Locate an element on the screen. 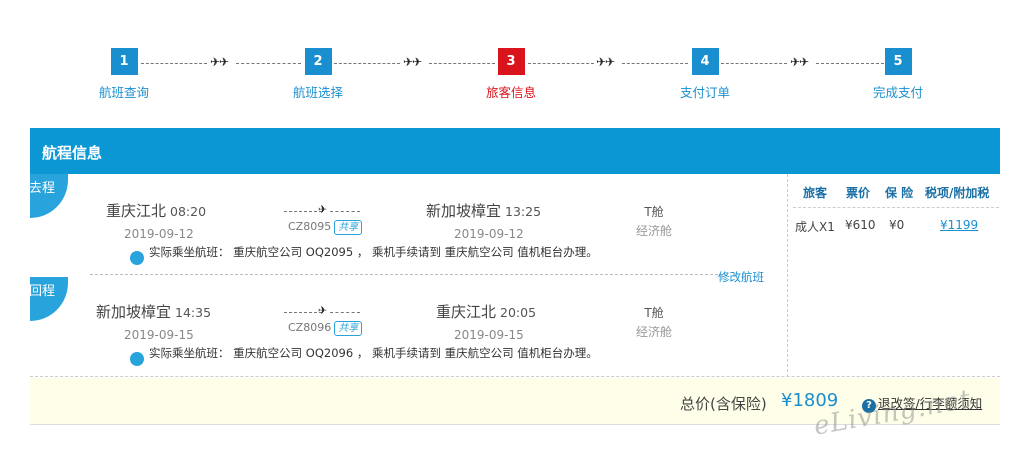 Image resolution: width=1023 pixels, height=449 pixels. tax-link: ¥1199 is located at coordinates (959, 225).